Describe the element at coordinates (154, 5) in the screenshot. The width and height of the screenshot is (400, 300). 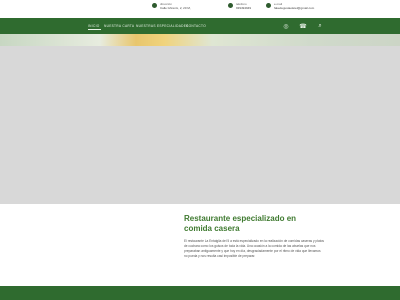
I see `location-pin-icon` at that location.